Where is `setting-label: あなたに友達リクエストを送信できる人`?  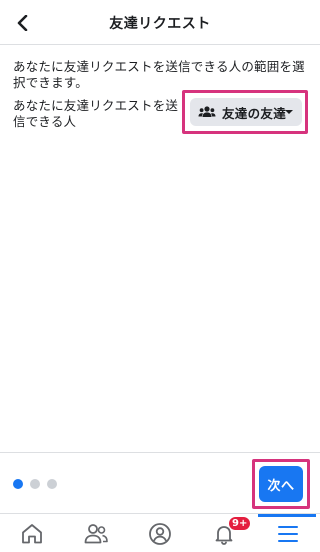 setting-label: あなたに友達リクエストを送信できる人 is located at coordinates (96, 113).